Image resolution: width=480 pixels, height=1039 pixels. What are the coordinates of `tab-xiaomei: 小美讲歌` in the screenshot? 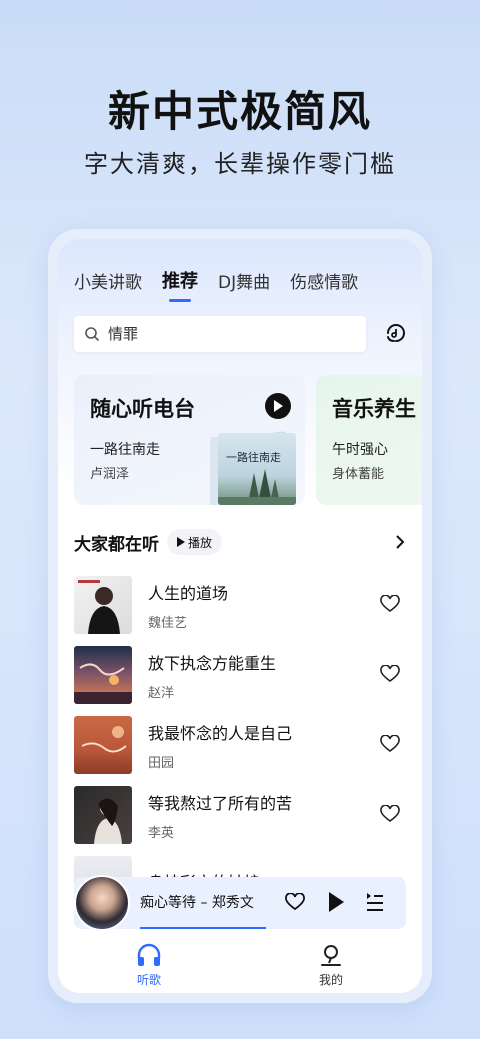 It's located at (108, 280).